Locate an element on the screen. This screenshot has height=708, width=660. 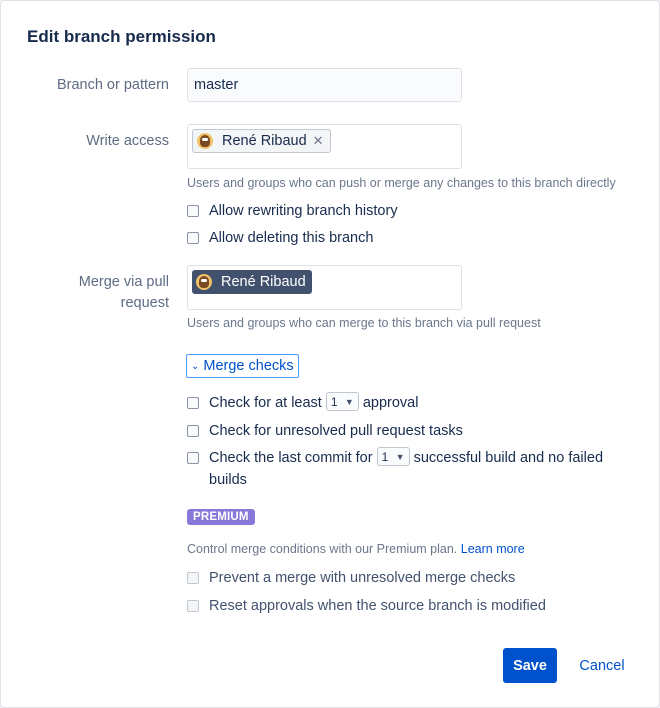
build-count-select: 1 ▼ is located at coordinates (393, 456).